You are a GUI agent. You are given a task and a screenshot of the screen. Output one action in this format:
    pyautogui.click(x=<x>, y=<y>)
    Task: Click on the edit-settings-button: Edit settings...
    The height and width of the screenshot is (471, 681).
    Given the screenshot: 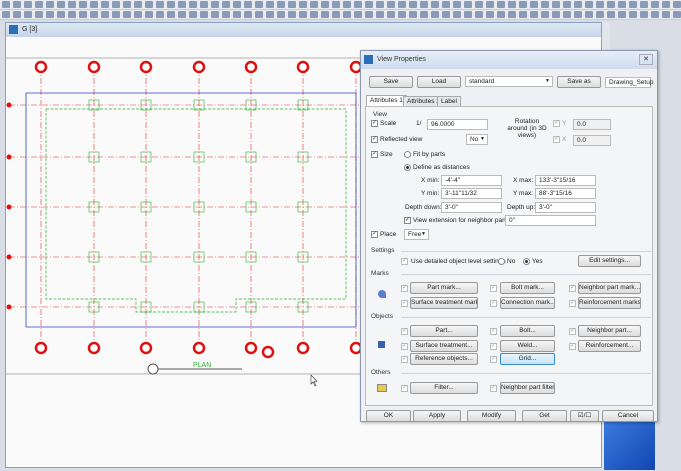 What is the action you would take?
    pyautogui.click(x=609, y=261)
    